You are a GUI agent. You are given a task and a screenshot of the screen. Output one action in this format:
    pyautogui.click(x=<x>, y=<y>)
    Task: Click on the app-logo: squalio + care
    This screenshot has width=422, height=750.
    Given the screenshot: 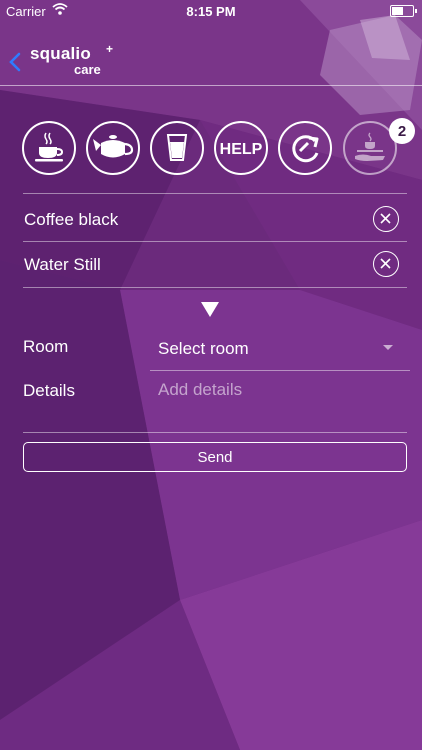 What is the action you would take?
    pyautogui.click(x=71, y=59)
    